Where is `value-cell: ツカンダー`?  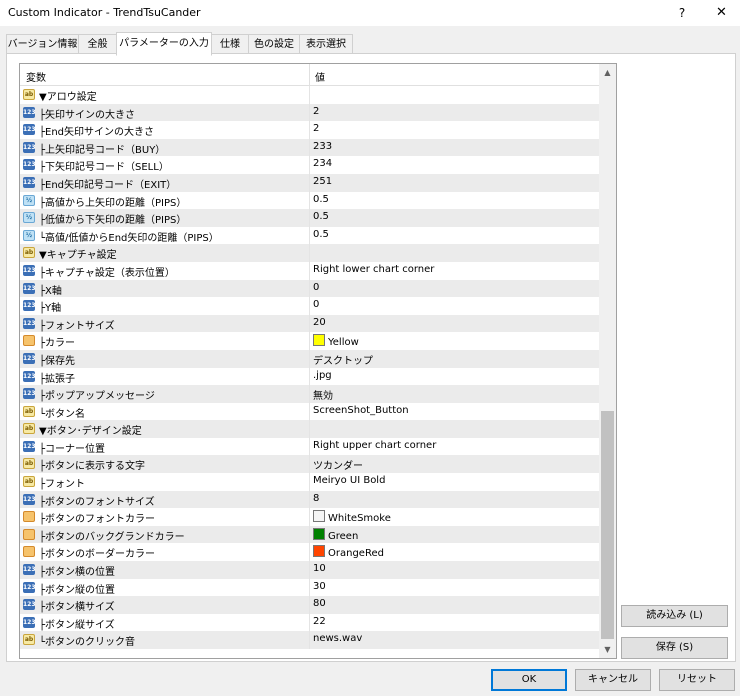 value-cell: ツカンダー is located at coordinates (338, 464).